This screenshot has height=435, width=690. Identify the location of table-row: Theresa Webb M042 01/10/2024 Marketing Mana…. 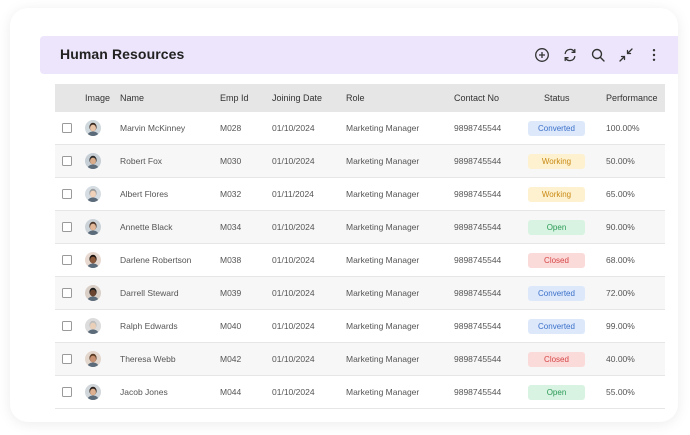
(360, 359).